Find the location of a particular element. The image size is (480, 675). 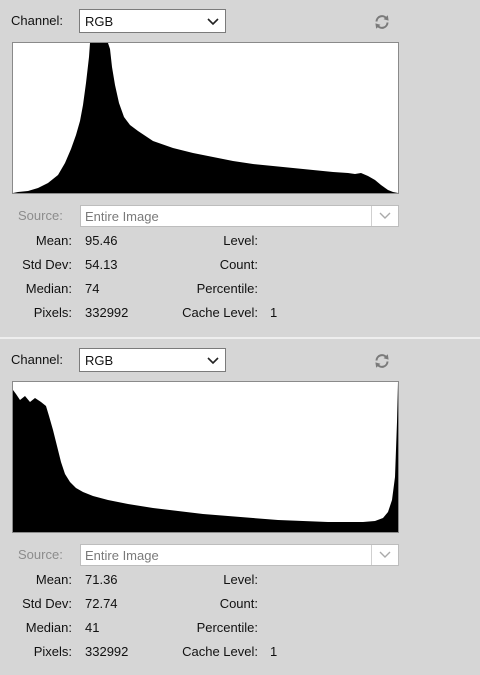

std-dev-value: 72.74 is located at coordinates (101, 603).